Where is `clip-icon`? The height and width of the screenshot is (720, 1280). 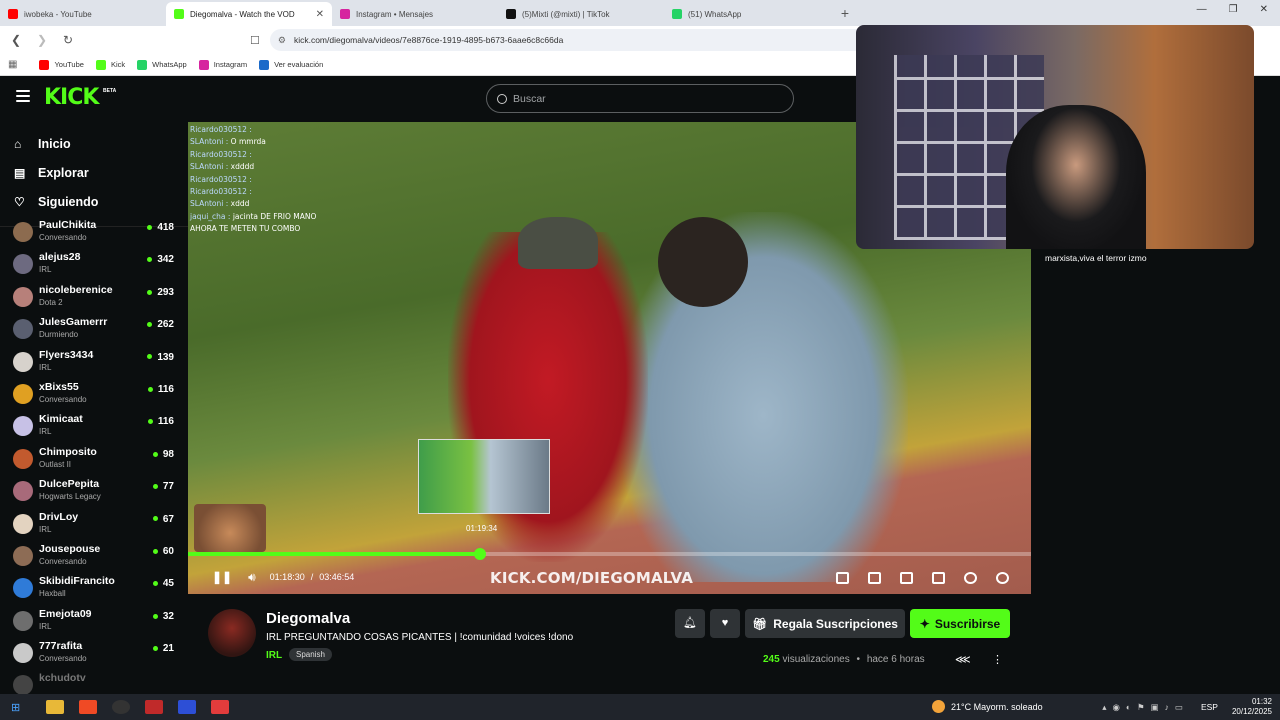
clip-icon is located at coordinates (874, 578).